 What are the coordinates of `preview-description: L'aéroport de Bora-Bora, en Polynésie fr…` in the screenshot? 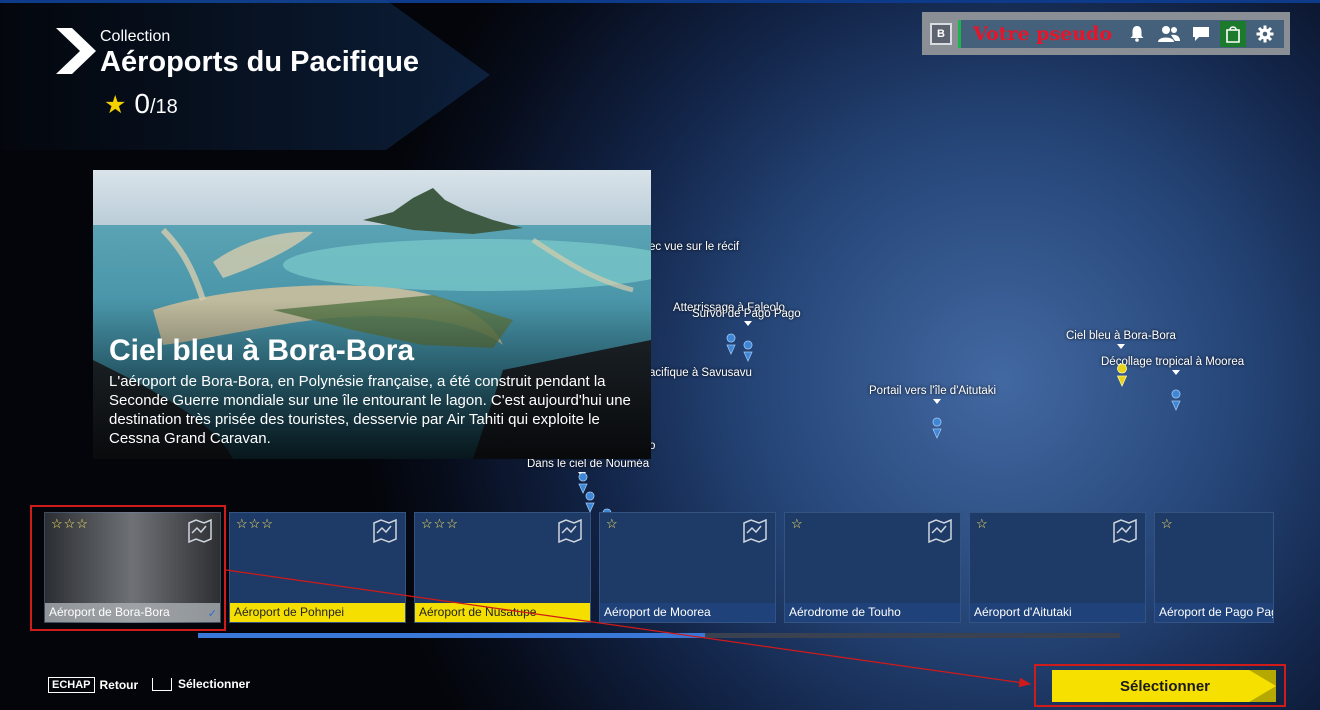 It's located at (370, 410).